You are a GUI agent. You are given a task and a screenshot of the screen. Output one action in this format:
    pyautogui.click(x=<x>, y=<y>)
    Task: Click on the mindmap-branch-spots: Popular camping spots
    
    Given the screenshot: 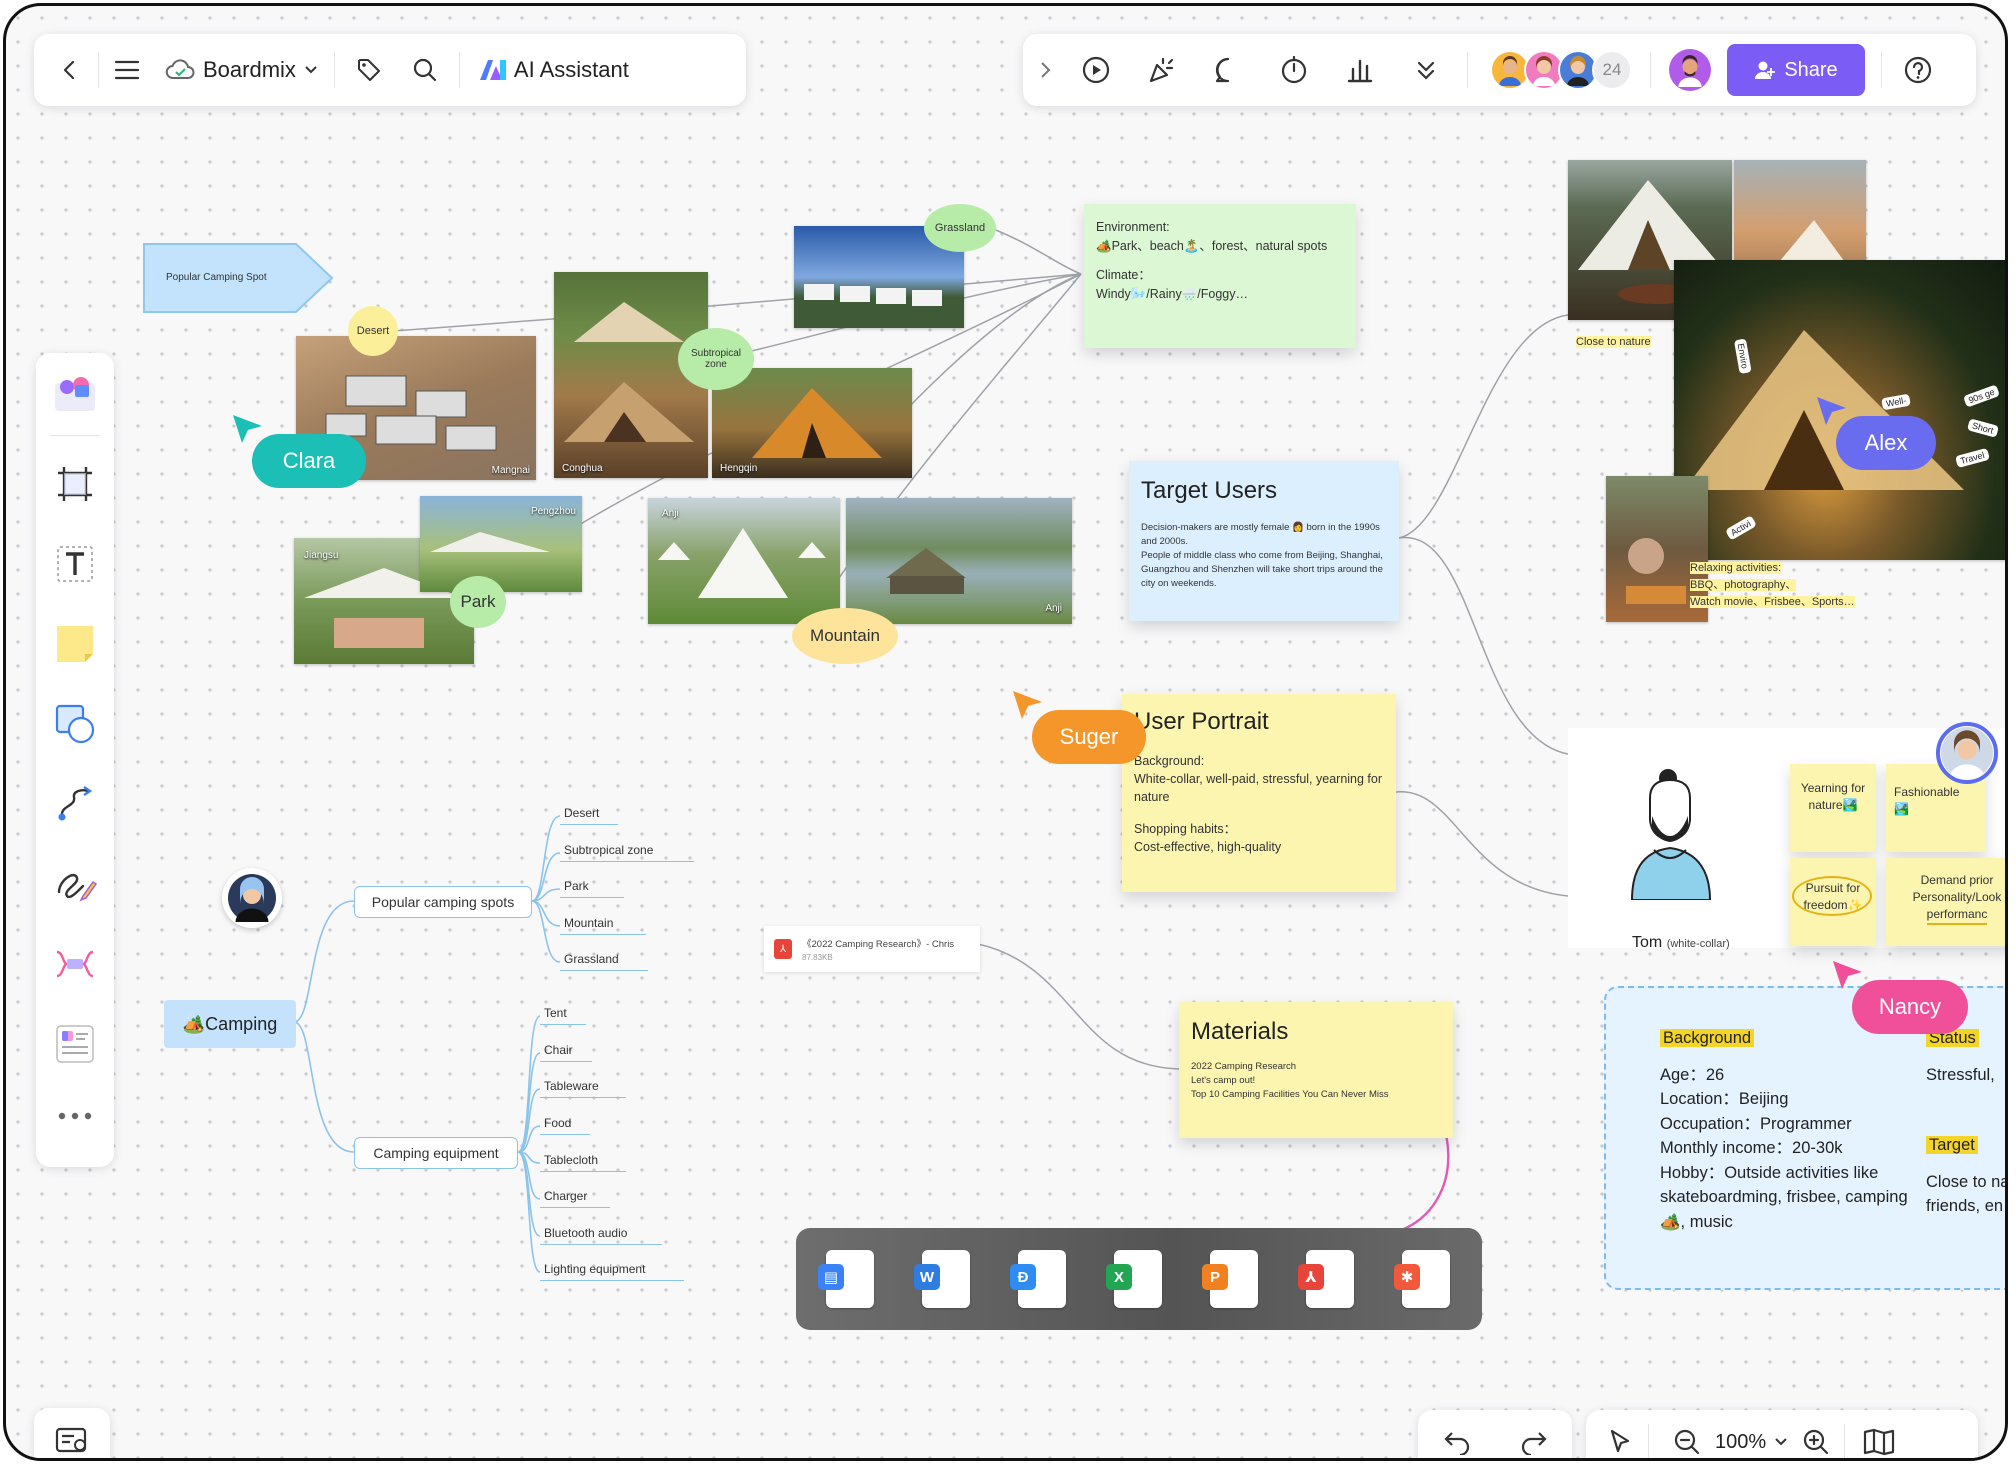 What is the action you would take?
    pyautogui.click(x=443, y=902)
    